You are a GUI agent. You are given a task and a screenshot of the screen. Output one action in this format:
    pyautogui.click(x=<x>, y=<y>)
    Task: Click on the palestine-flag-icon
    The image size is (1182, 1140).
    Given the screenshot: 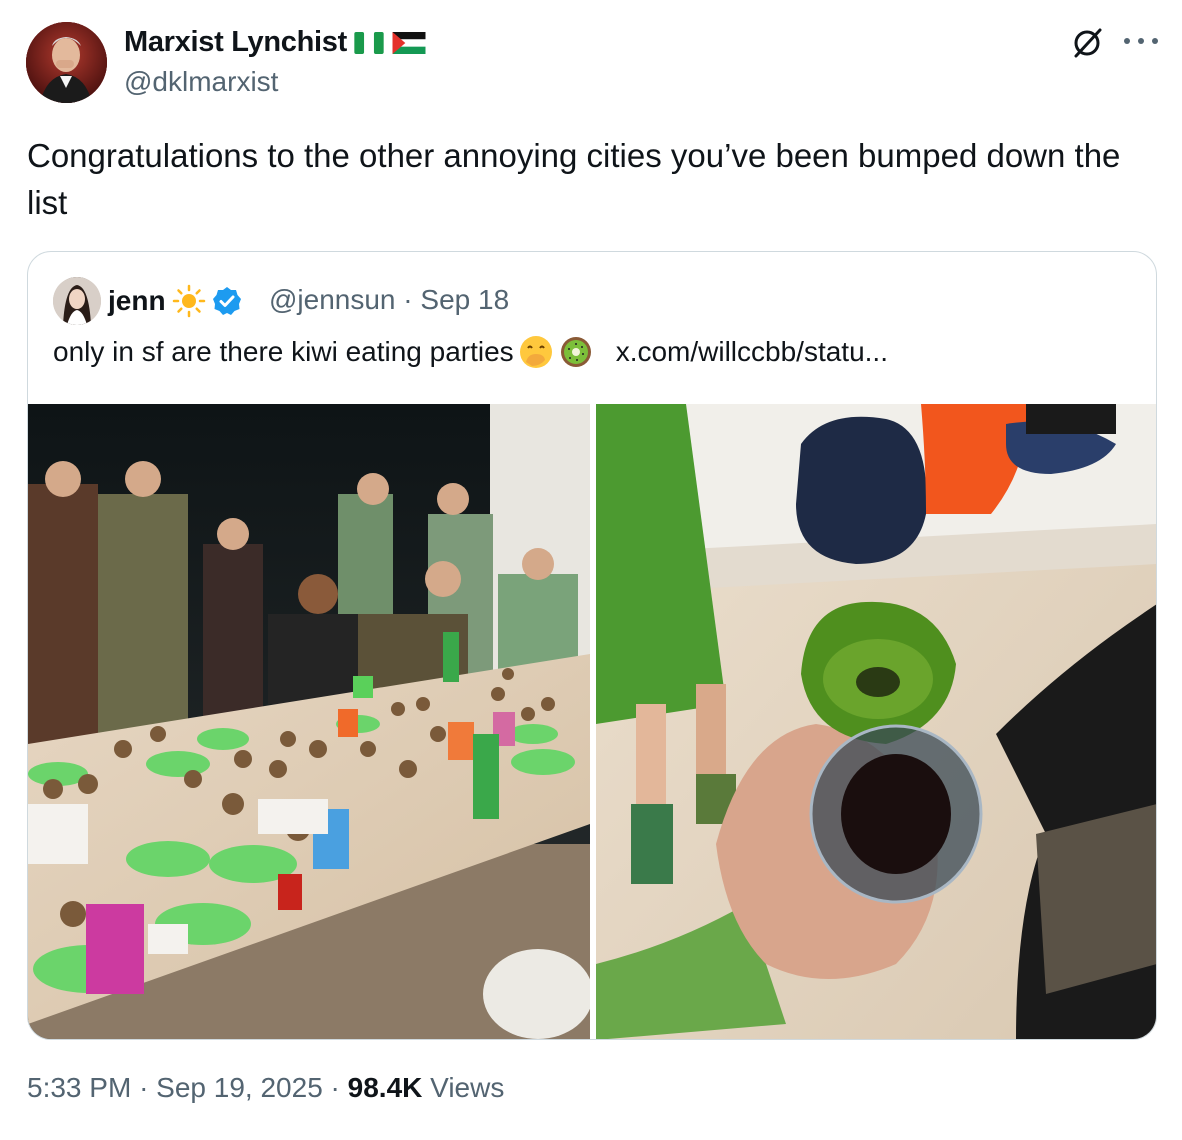 What is the action you would take?
    pyautogui.click(x=409, y=42)
    